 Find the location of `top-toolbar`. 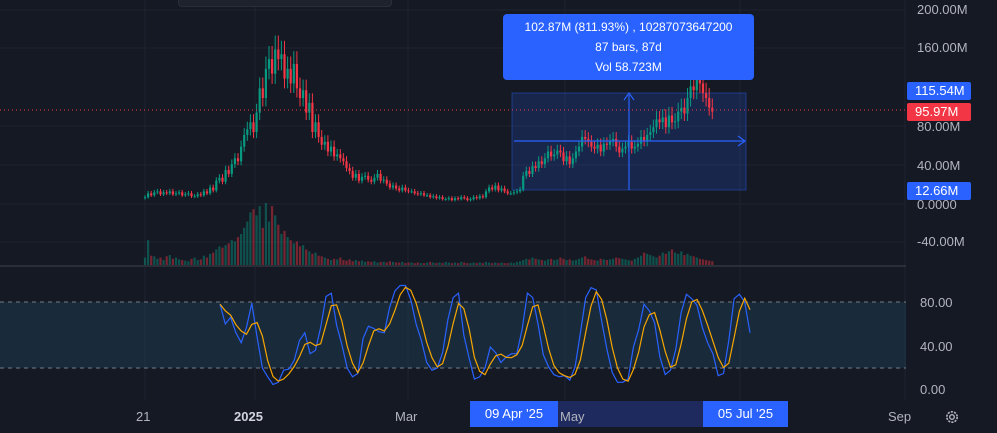

top-toolbar is located at coordinates (285, 3).